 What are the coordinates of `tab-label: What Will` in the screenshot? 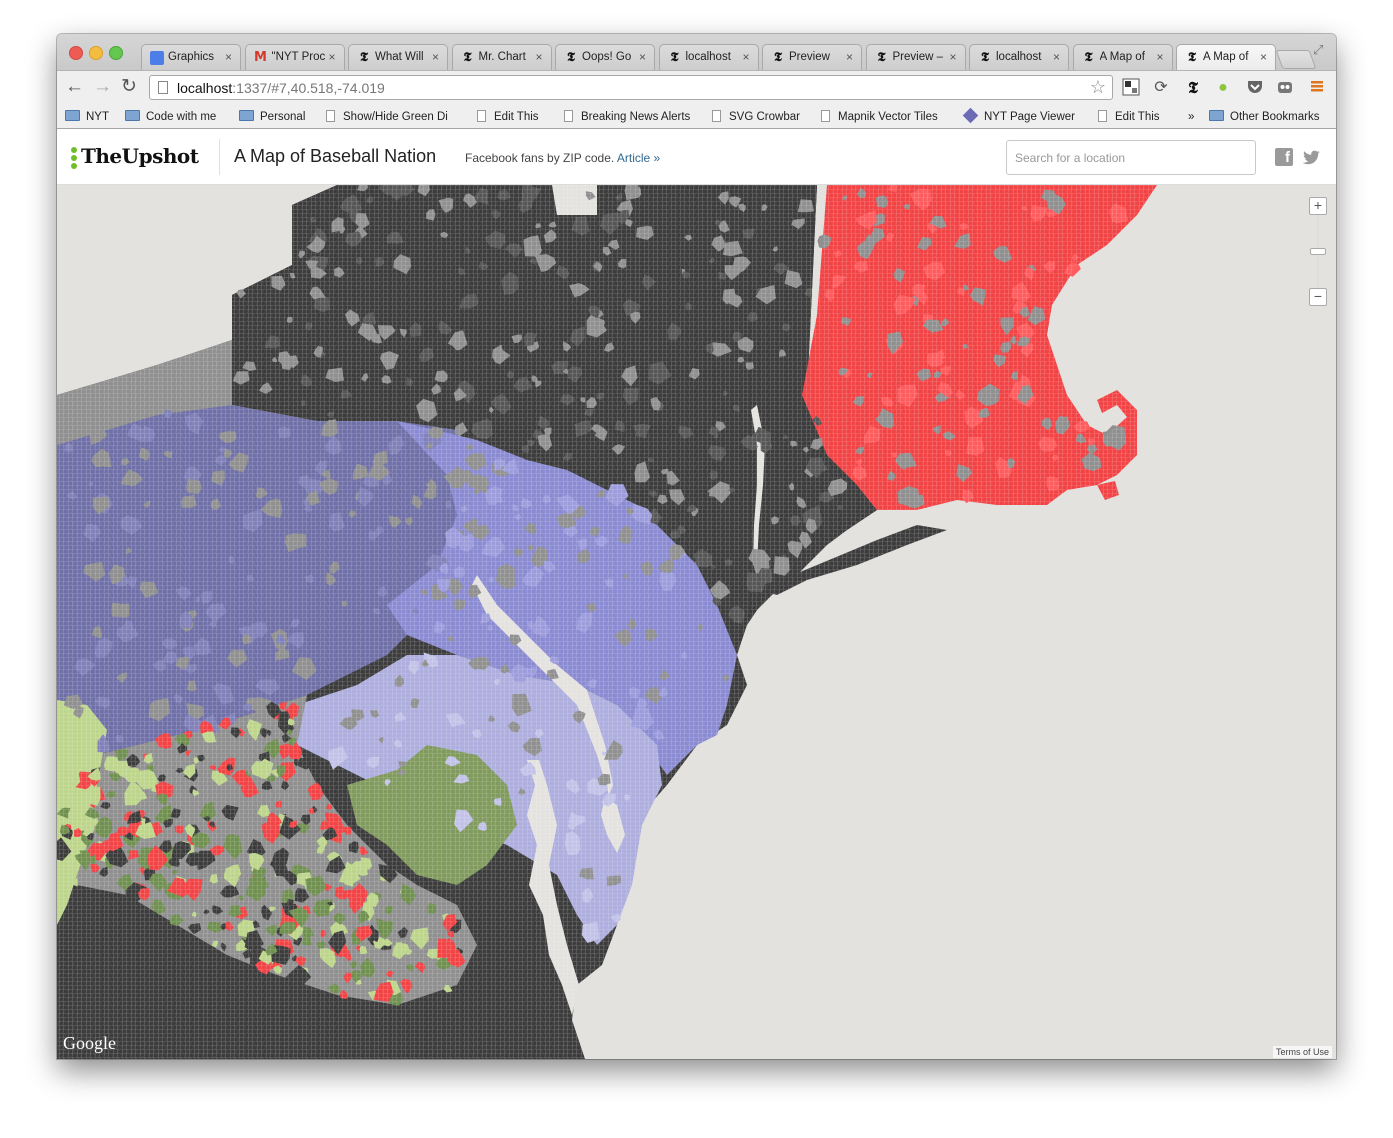 It's located at (399, 57).